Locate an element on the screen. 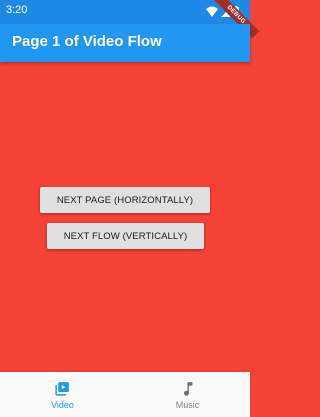 The height and width of the screenshot is (417, 320). nav-item-video: Video is located at coordinates (62, 394).